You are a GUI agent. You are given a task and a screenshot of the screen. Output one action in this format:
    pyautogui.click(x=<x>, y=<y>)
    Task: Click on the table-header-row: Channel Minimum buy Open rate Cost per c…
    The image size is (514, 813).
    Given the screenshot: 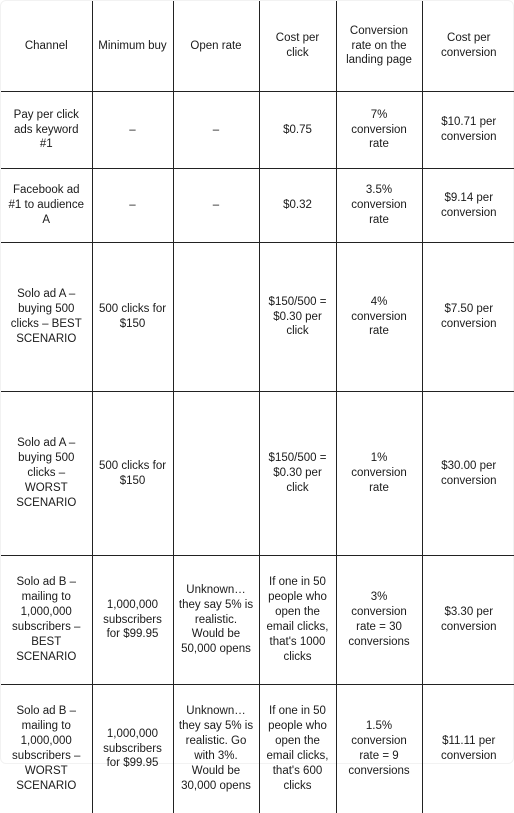 What is the action you would take?
    pyautogui.click(x=257, y=46)
    